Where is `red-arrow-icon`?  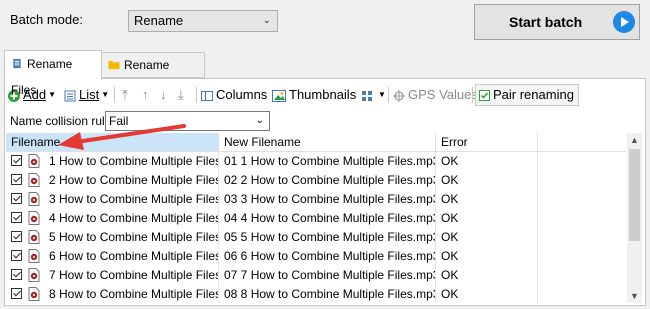
red-arrow-icon is located at coordinates (122, 137).